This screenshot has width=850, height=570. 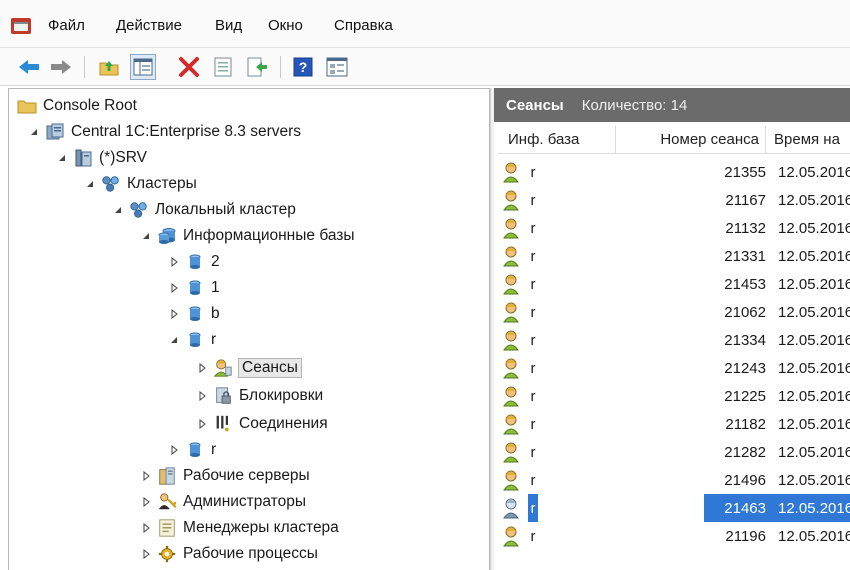 I want to click on session-row: r 21453 12.05.2016, so click(x=672, y=284).